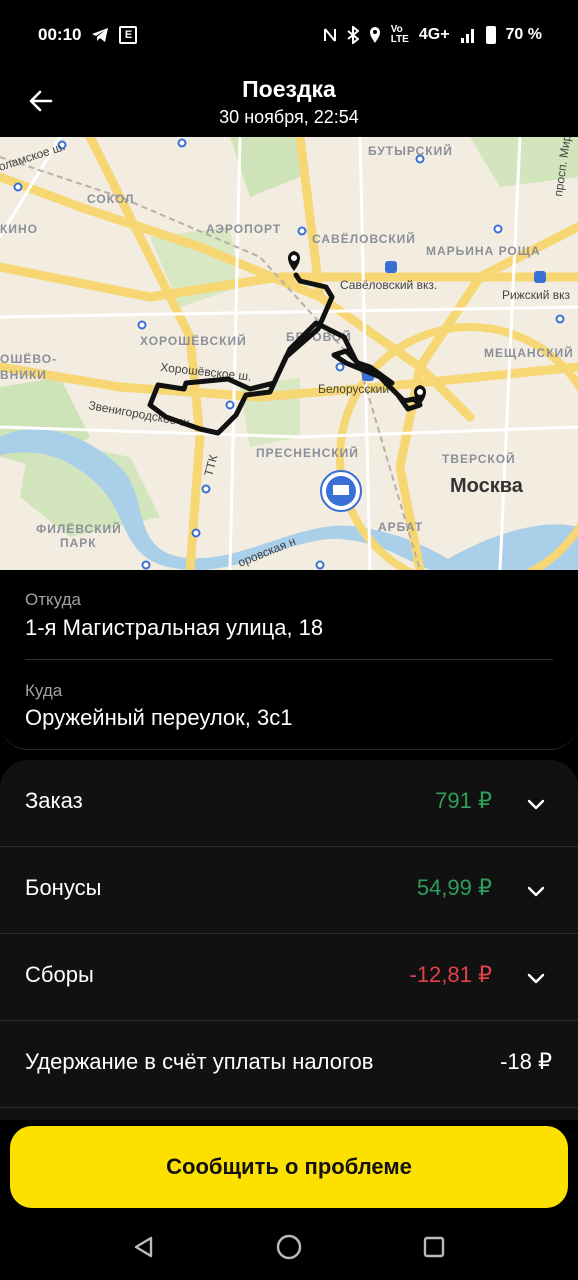  What do you see at coordinates (19, 229) in the screenshot?
I see `map-label-kino: КИНО` at bounding box center [19, 229].